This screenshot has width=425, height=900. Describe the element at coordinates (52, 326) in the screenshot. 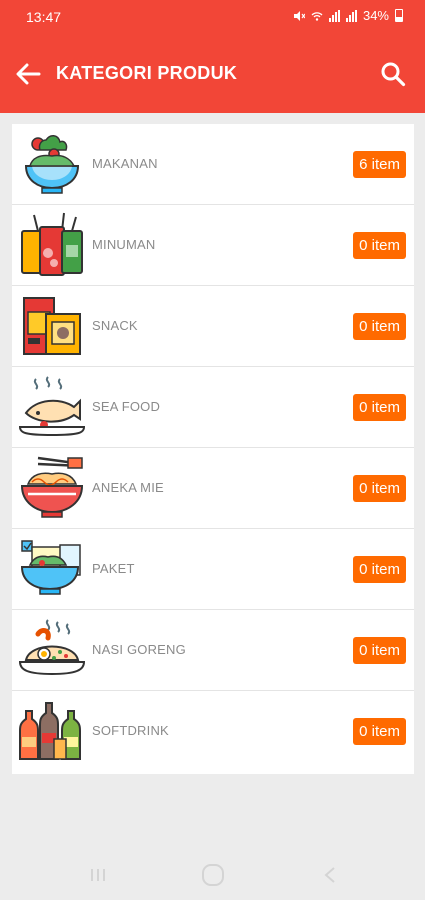

I see `snack-pack-icon` at that location.